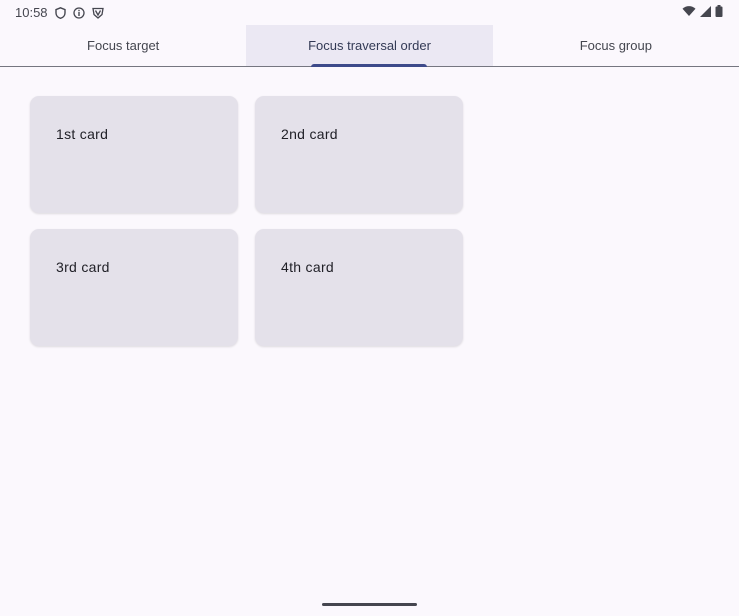 This screenshot has width=739, height=616. Describe the element at coordinates (359, 154) in the screenshot. I see `card-2: 2nd card` at that location.